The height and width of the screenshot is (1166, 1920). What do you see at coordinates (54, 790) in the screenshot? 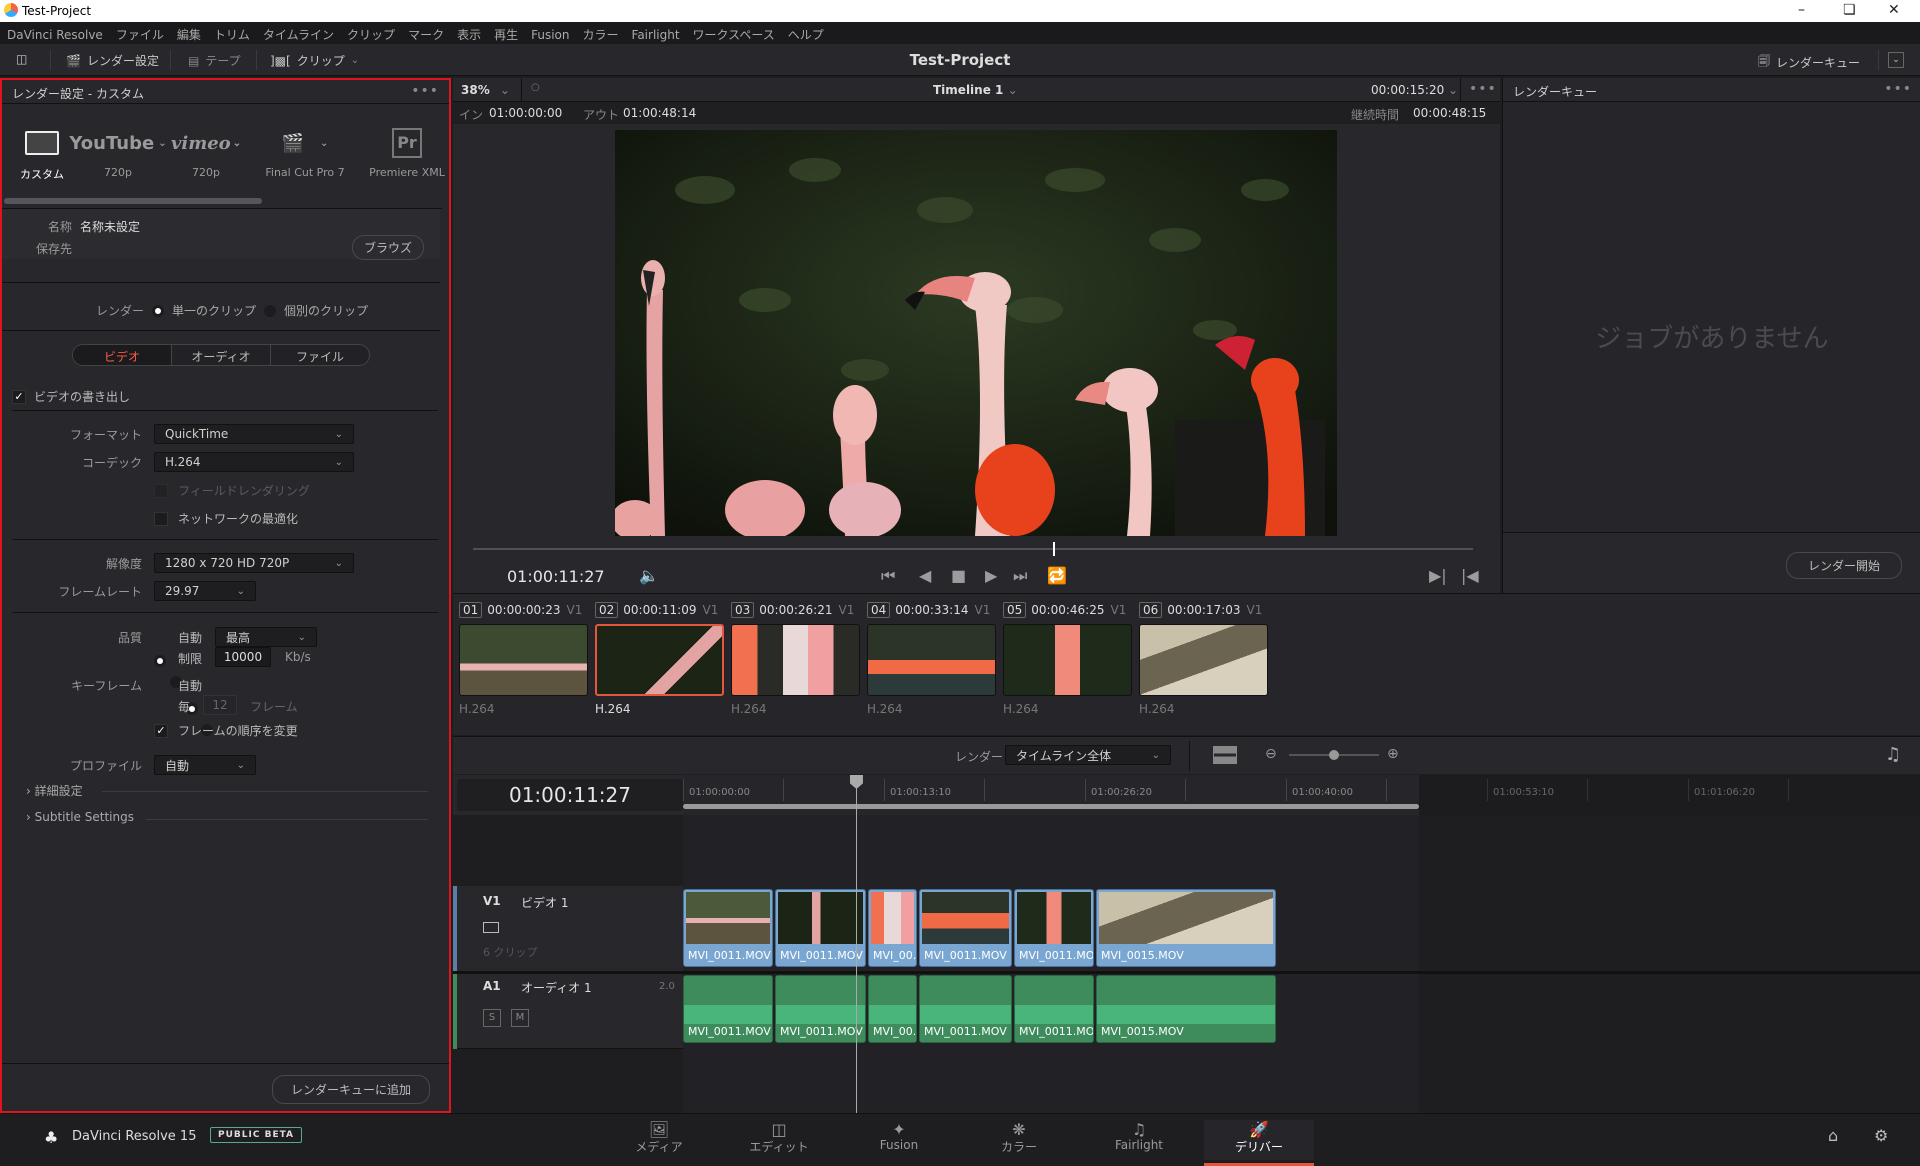
I see `advanced-settings-expander: › 詳細設定` at bounding box center [54, 790].